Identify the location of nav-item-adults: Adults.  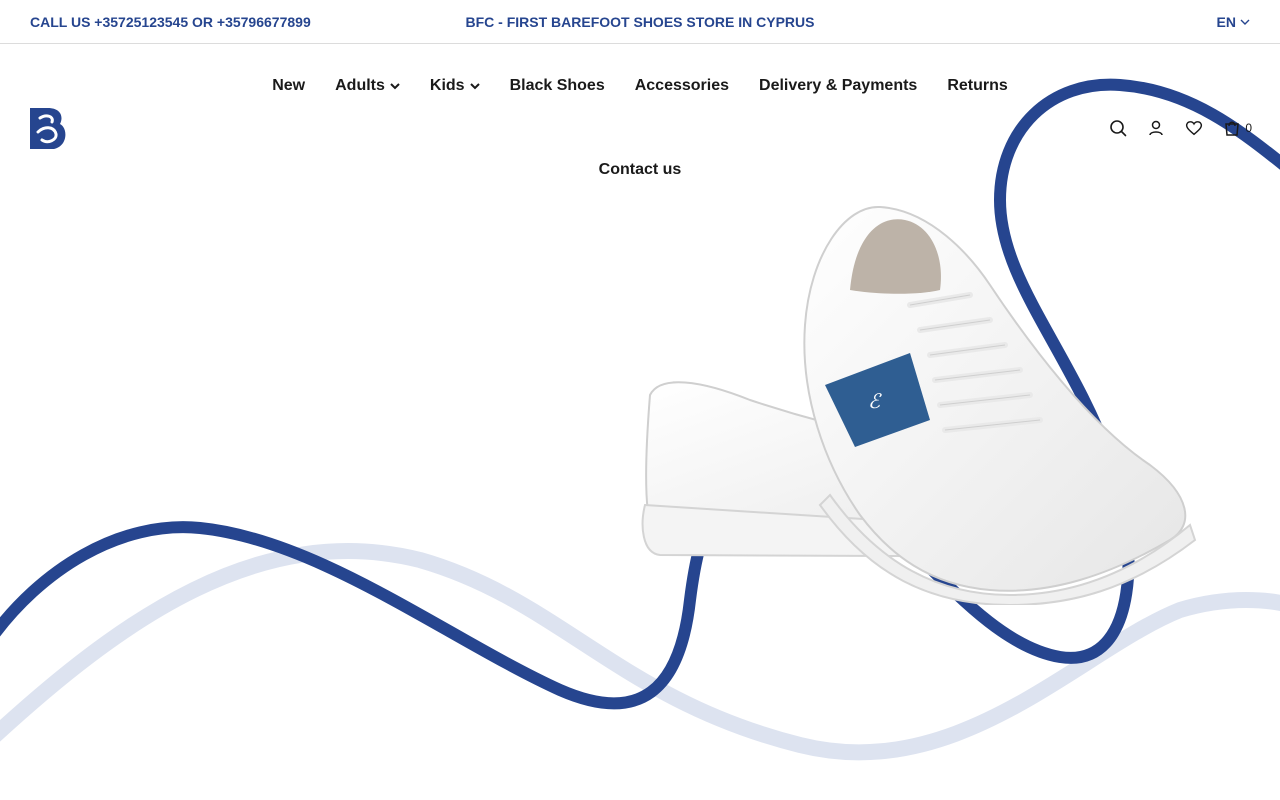
(367, 110).